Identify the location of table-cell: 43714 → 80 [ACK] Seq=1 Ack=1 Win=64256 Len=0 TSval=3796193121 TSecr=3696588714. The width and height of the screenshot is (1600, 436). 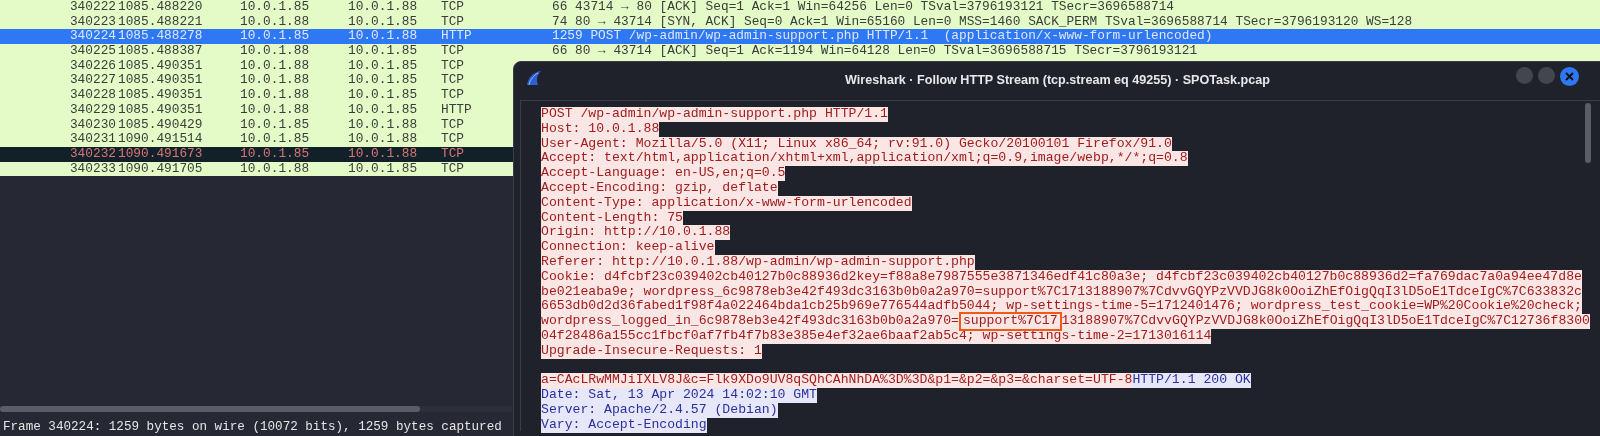
(875, 7).